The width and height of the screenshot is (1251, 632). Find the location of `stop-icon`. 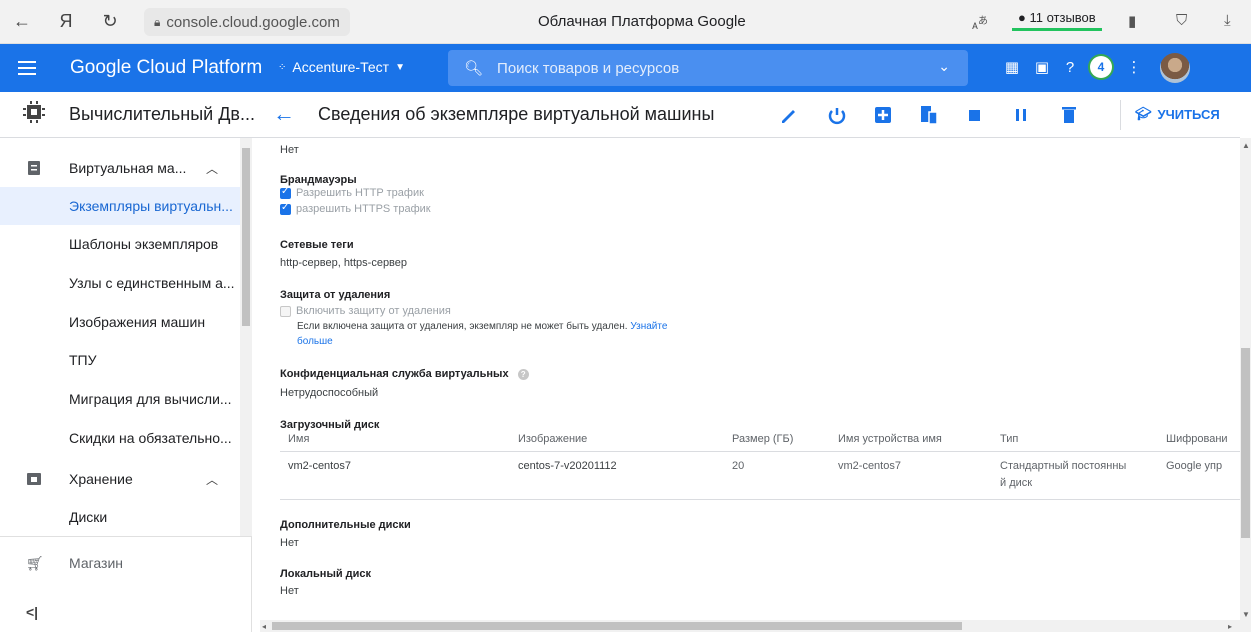

stop-icon is located at coordinates (975, 115).